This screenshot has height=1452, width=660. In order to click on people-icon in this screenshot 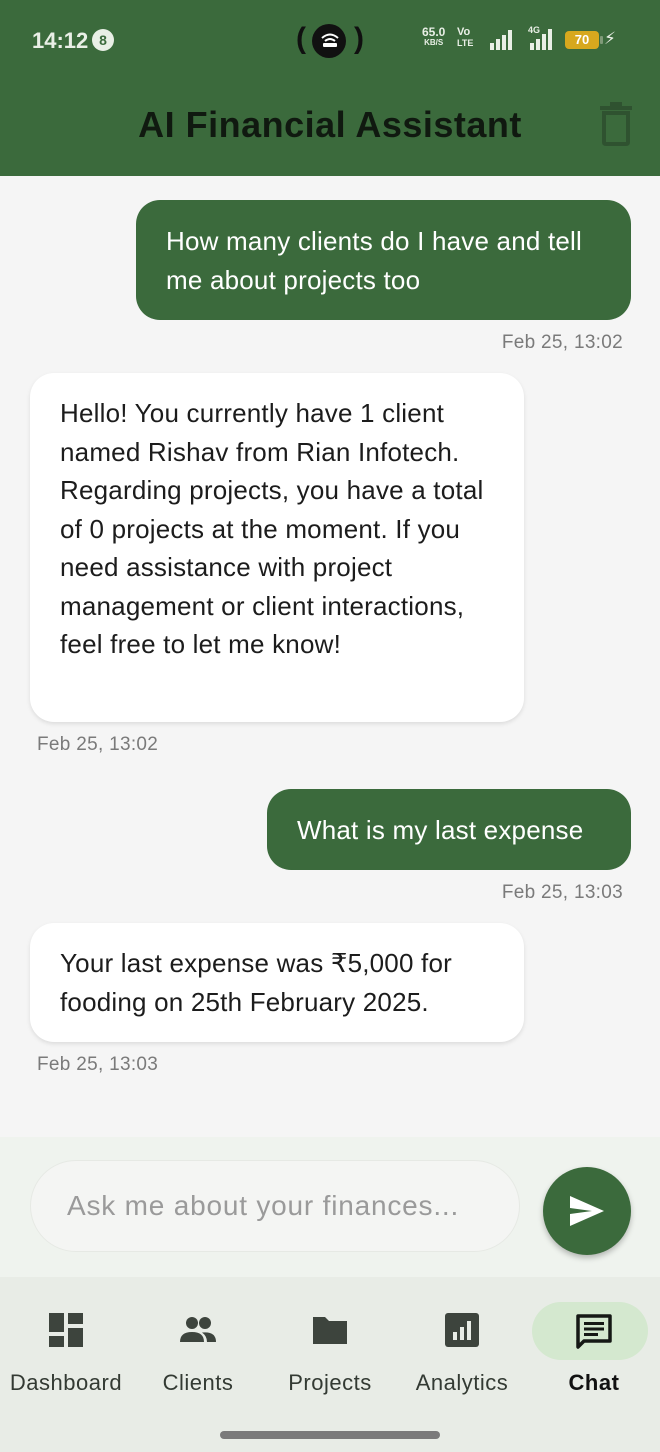, I will do `click(198, 1329)`.